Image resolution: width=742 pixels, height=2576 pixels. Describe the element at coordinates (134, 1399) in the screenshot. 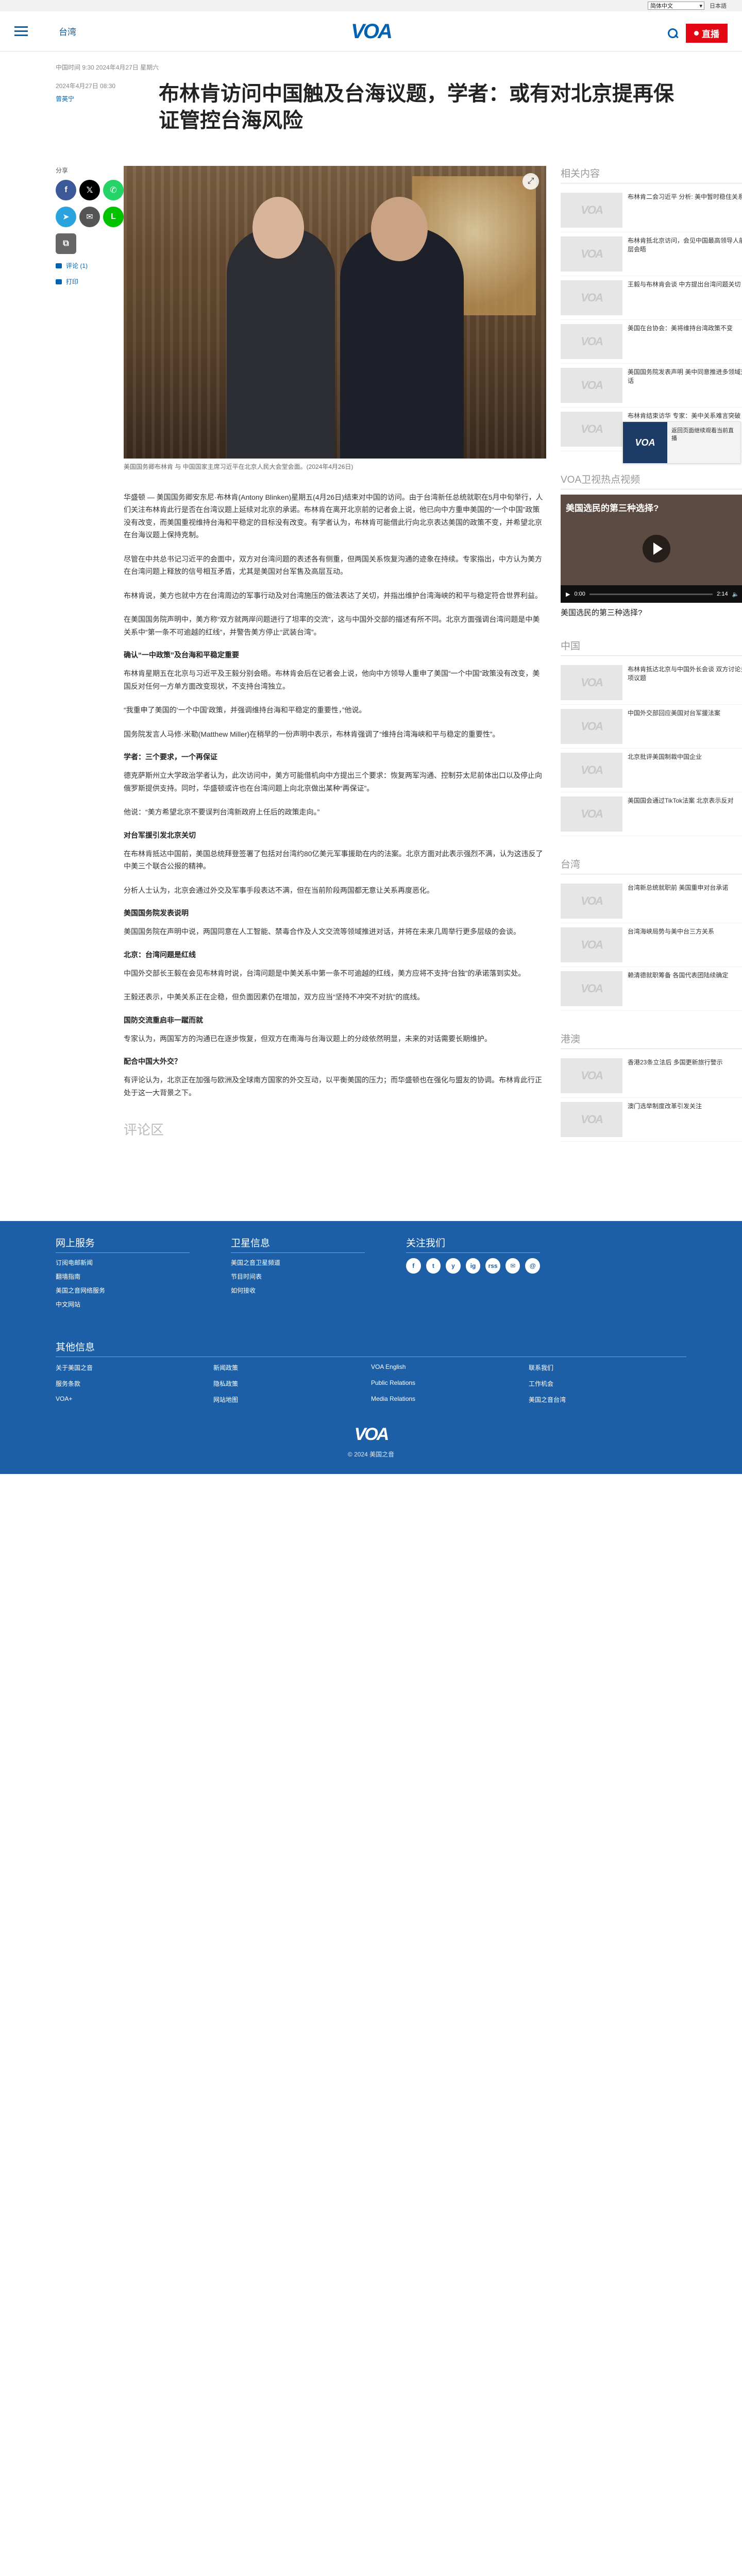

I see `footer-link: VOA+` at that location.